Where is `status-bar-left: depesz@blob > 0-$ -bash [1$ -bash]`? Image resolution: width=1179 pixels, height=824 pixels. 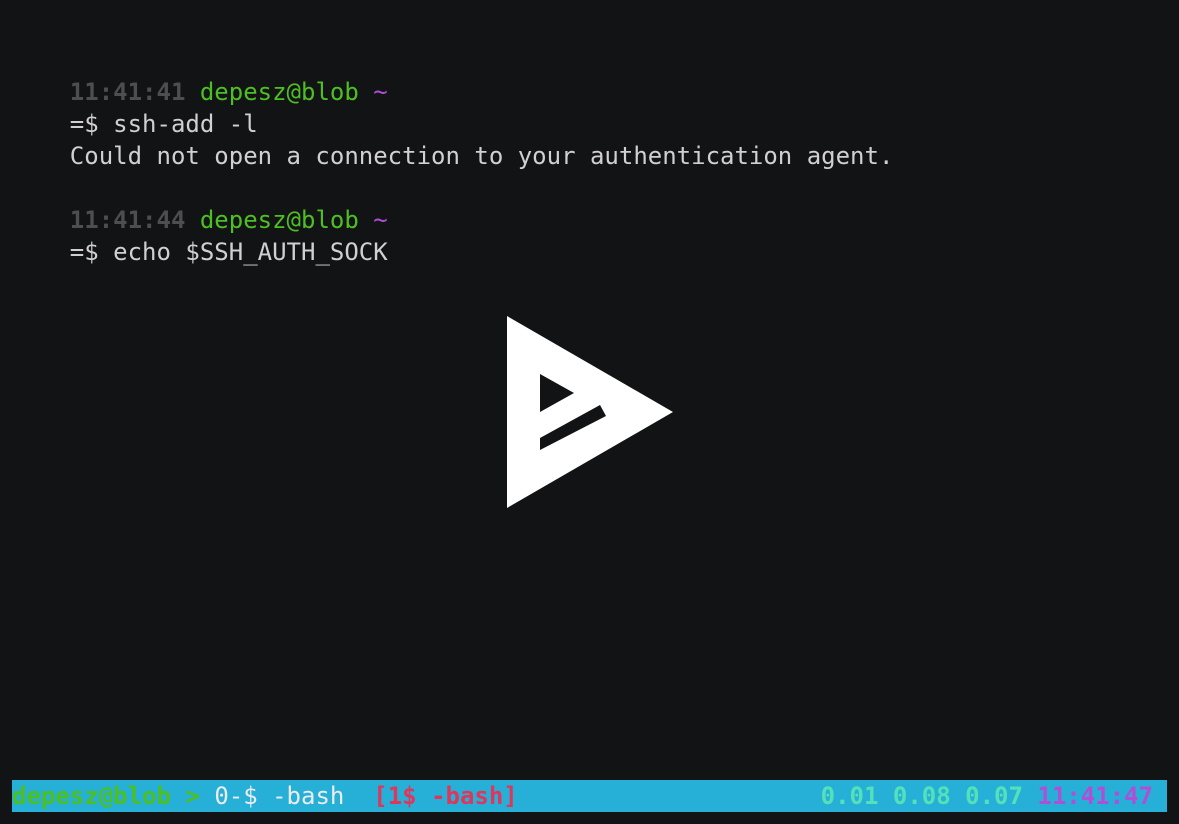 status-bar-left: depesz@blob > 0-$ -bash [1$ -bash] is located at coordinates (265, 796).